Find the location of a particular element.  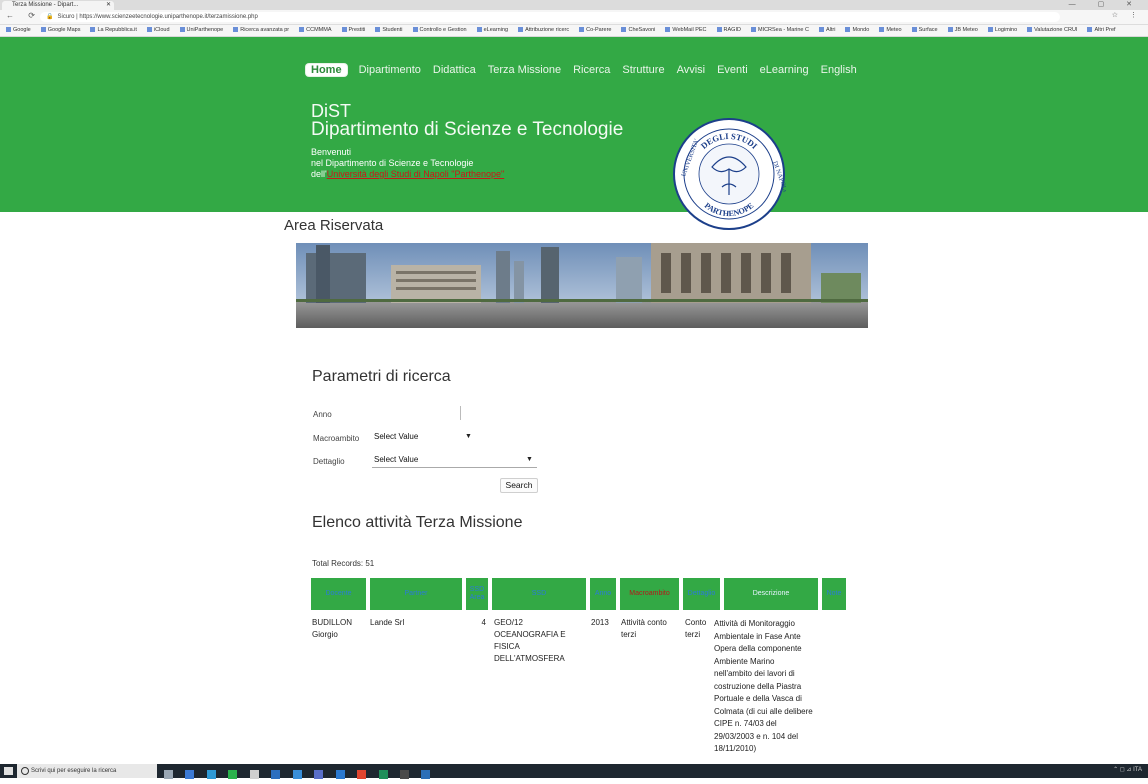

area-riservata-title: Area Riservata is located at coordinates (333, 225).